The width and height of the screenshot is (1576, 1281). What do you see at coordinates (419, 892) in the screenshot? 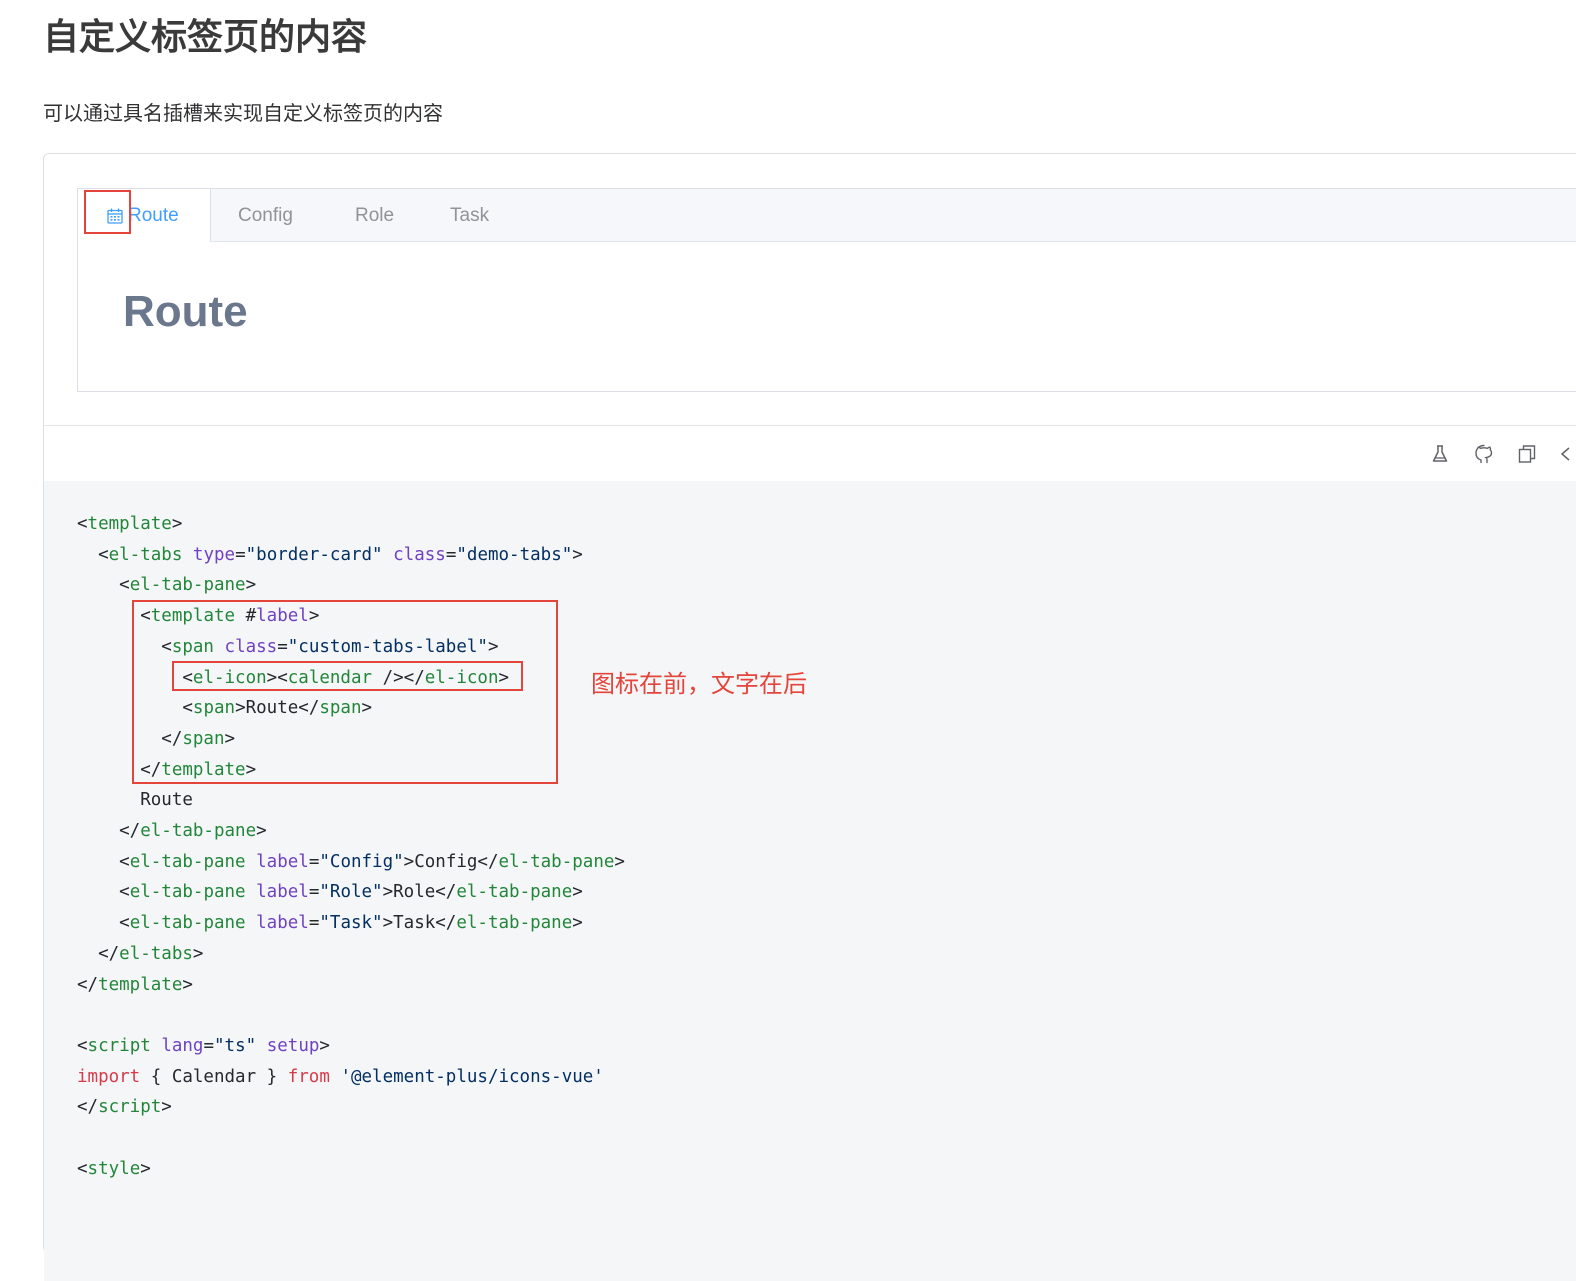
I see `code-token: >Role</` at bounding box center [419, 892].